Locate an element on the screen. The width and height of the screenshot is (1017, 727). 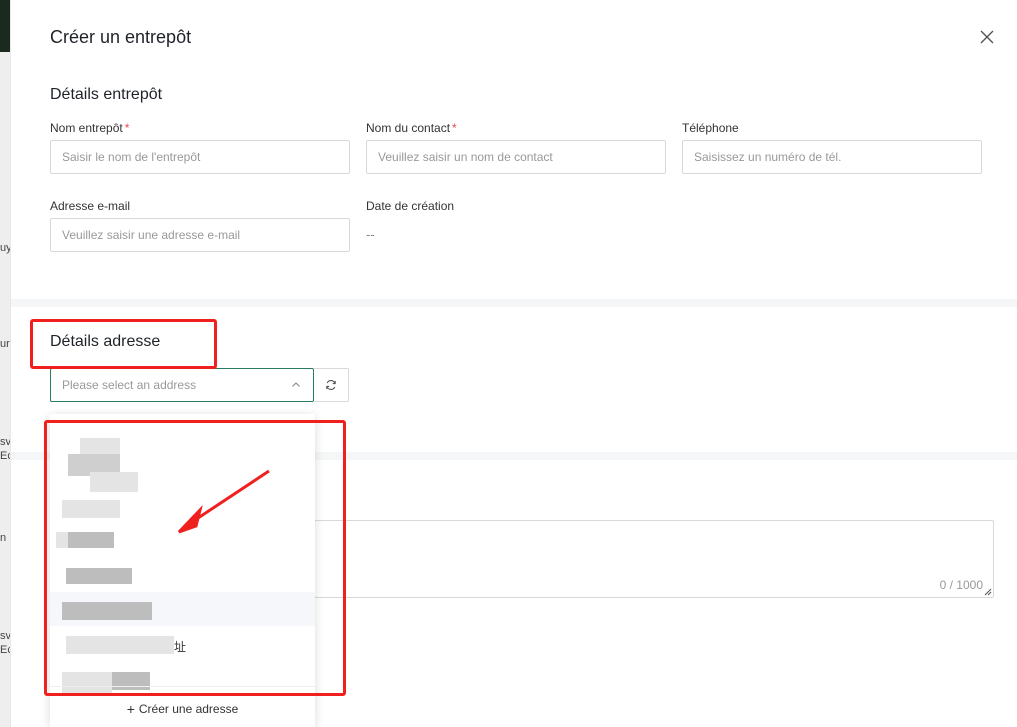
annotation-arrow-icon is located at coordinates (223, 501).